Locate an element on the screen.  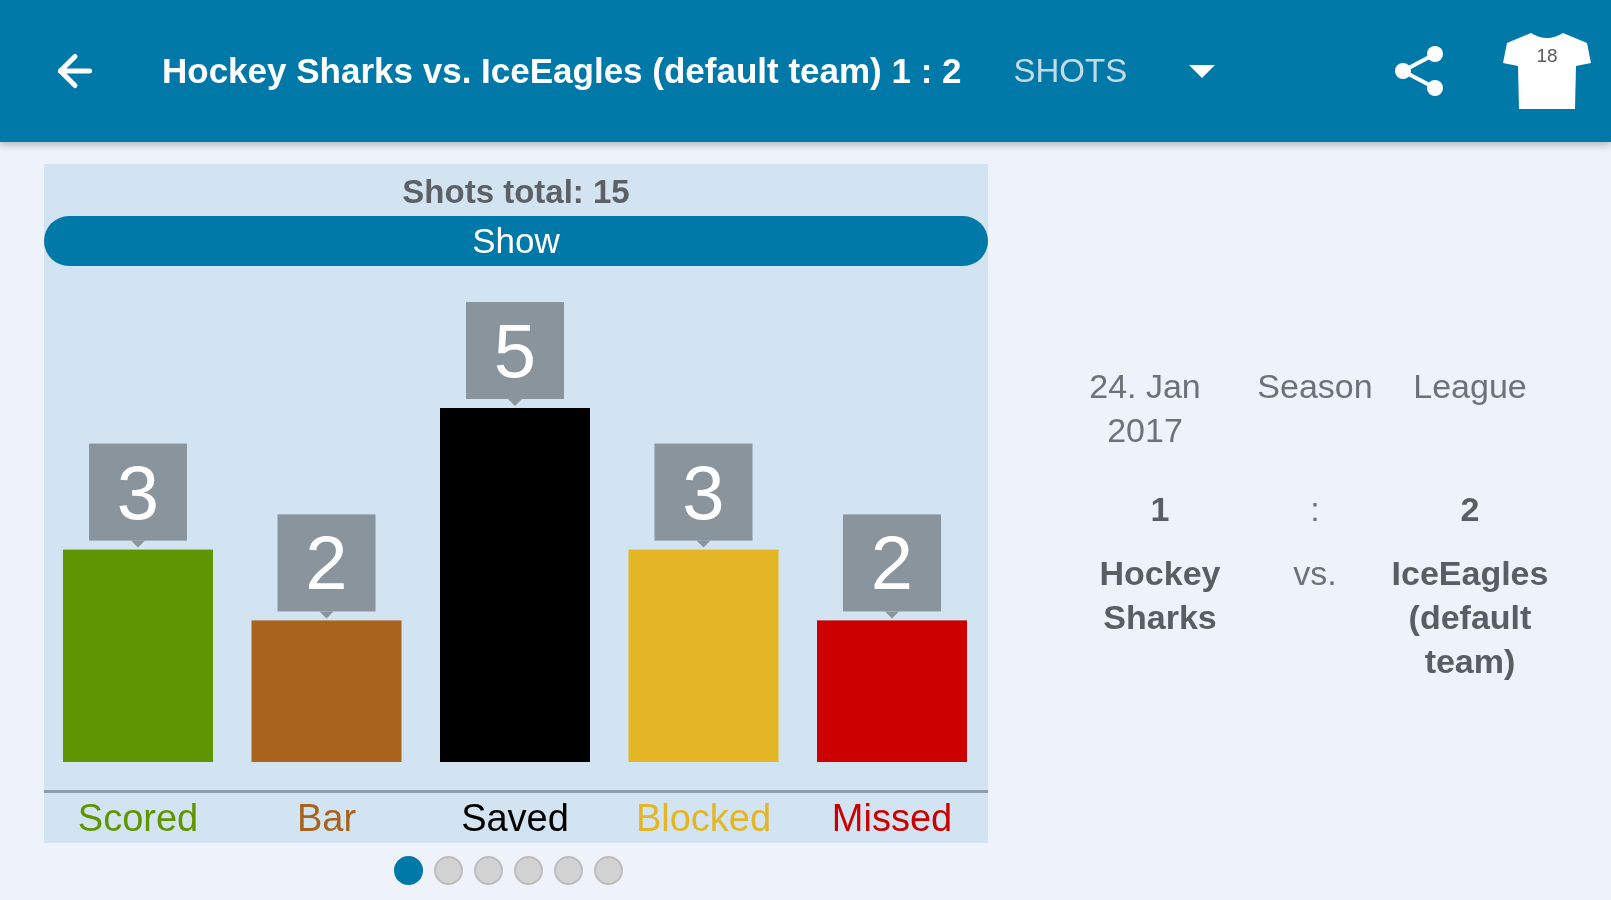
category-label: Saved is located at coordinates (515, 818).